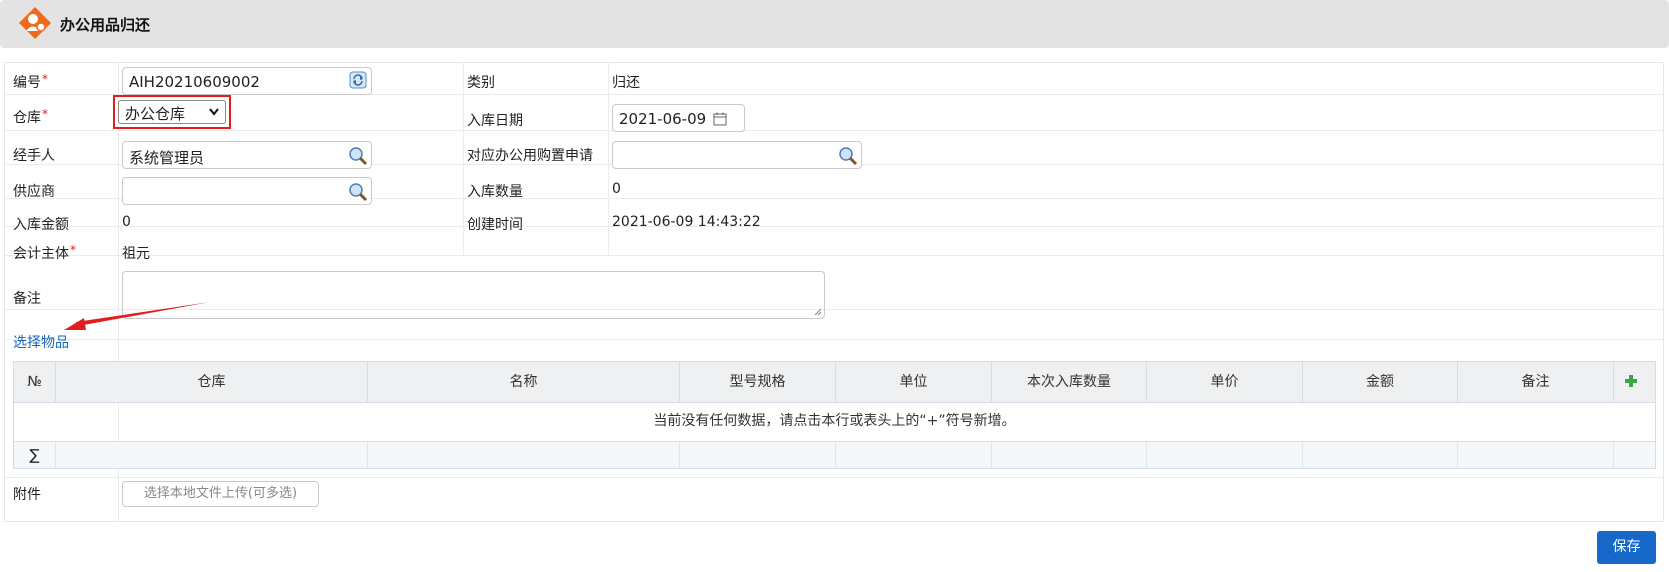 The image size is (1669, 572). What do you see at coordinates (663, 119) in the screenshot?
I see `in-date-value: 2021-06-09` at bounding box center [663, 119].